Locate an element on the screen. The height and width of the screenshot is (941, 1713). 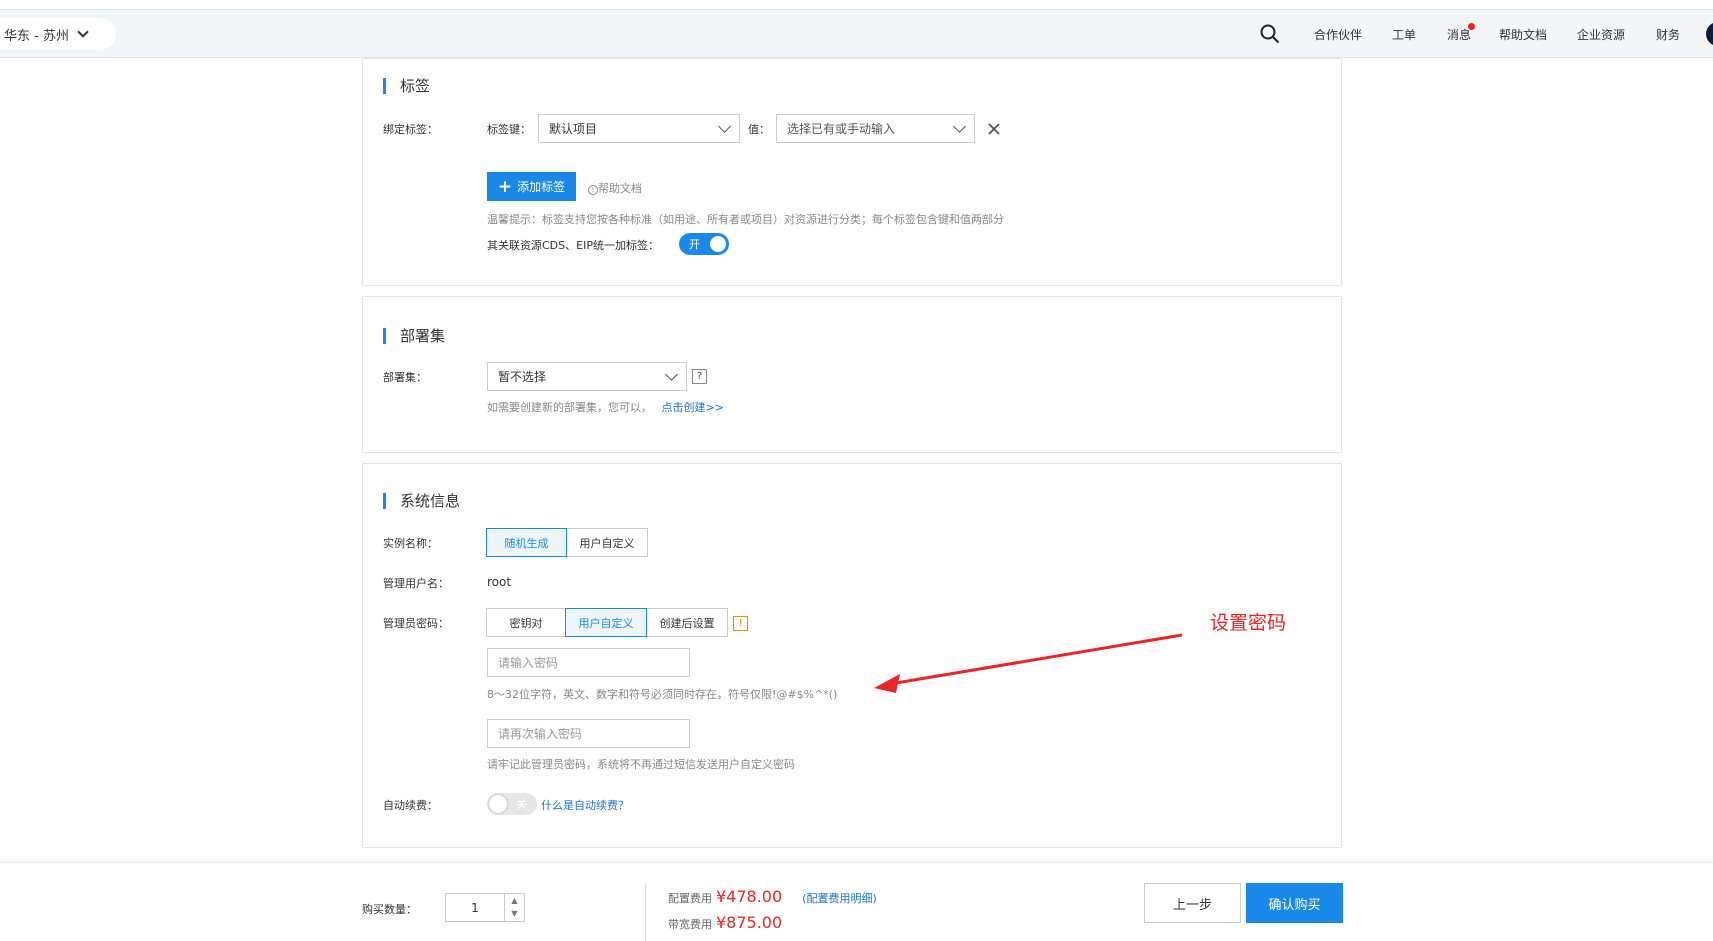
help-doc-link: ! 帮助文档 is located at coordinates (615, 188).